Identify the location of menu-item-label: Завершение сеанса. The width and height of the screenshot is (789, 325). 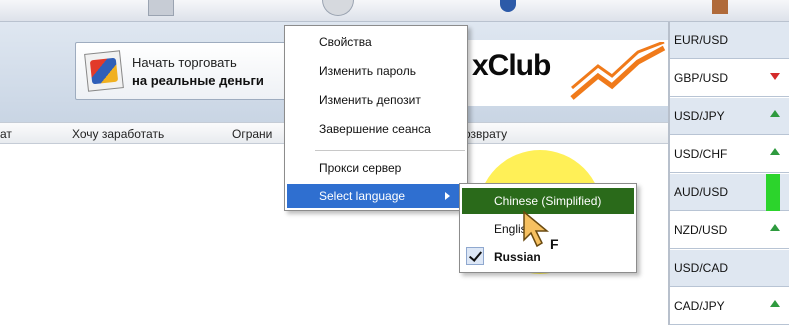
(375, 129).